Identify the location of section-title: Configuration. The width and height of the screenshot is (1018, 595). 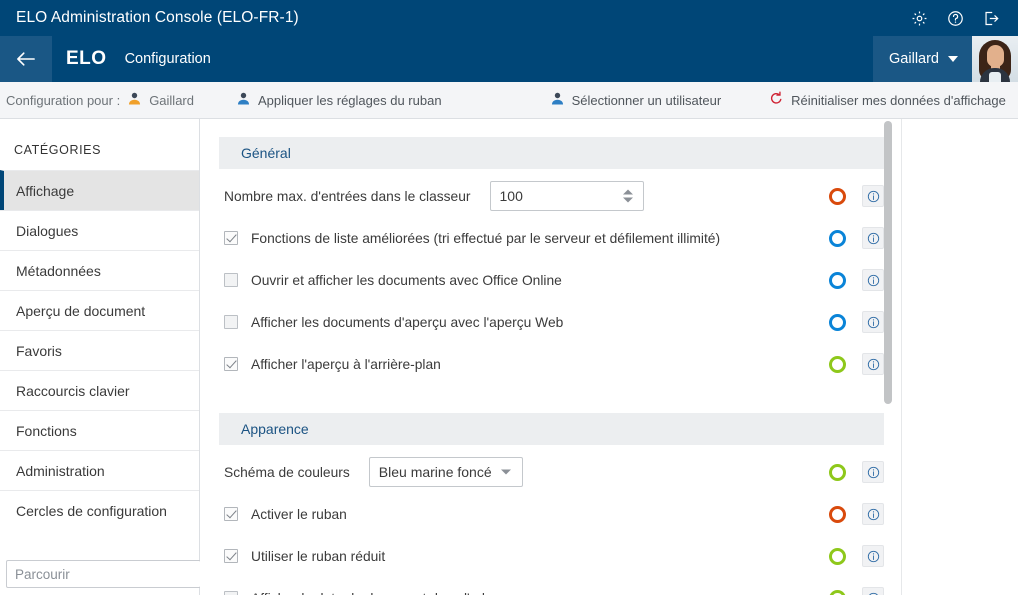
(167, 59).